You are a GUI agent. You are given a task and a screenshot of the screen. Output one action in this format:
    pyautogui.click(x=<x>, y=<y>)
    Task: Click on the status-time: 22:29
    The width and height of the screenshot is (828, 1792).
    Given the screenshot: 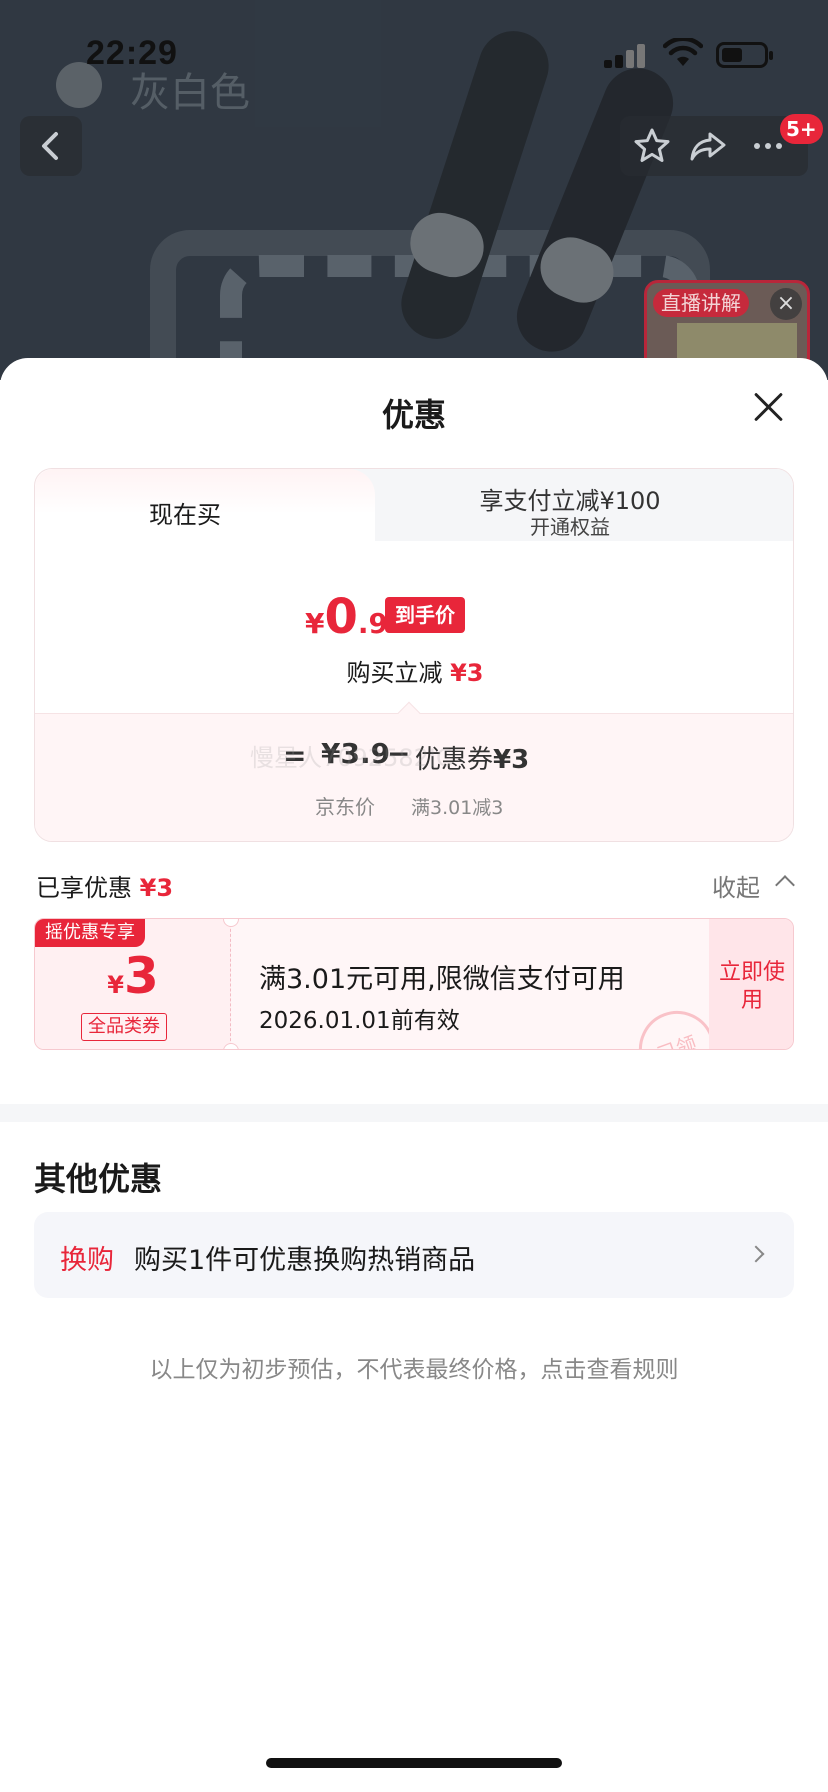 What is the action you would take?
    pyautogui.click(x=132, y=53)
    